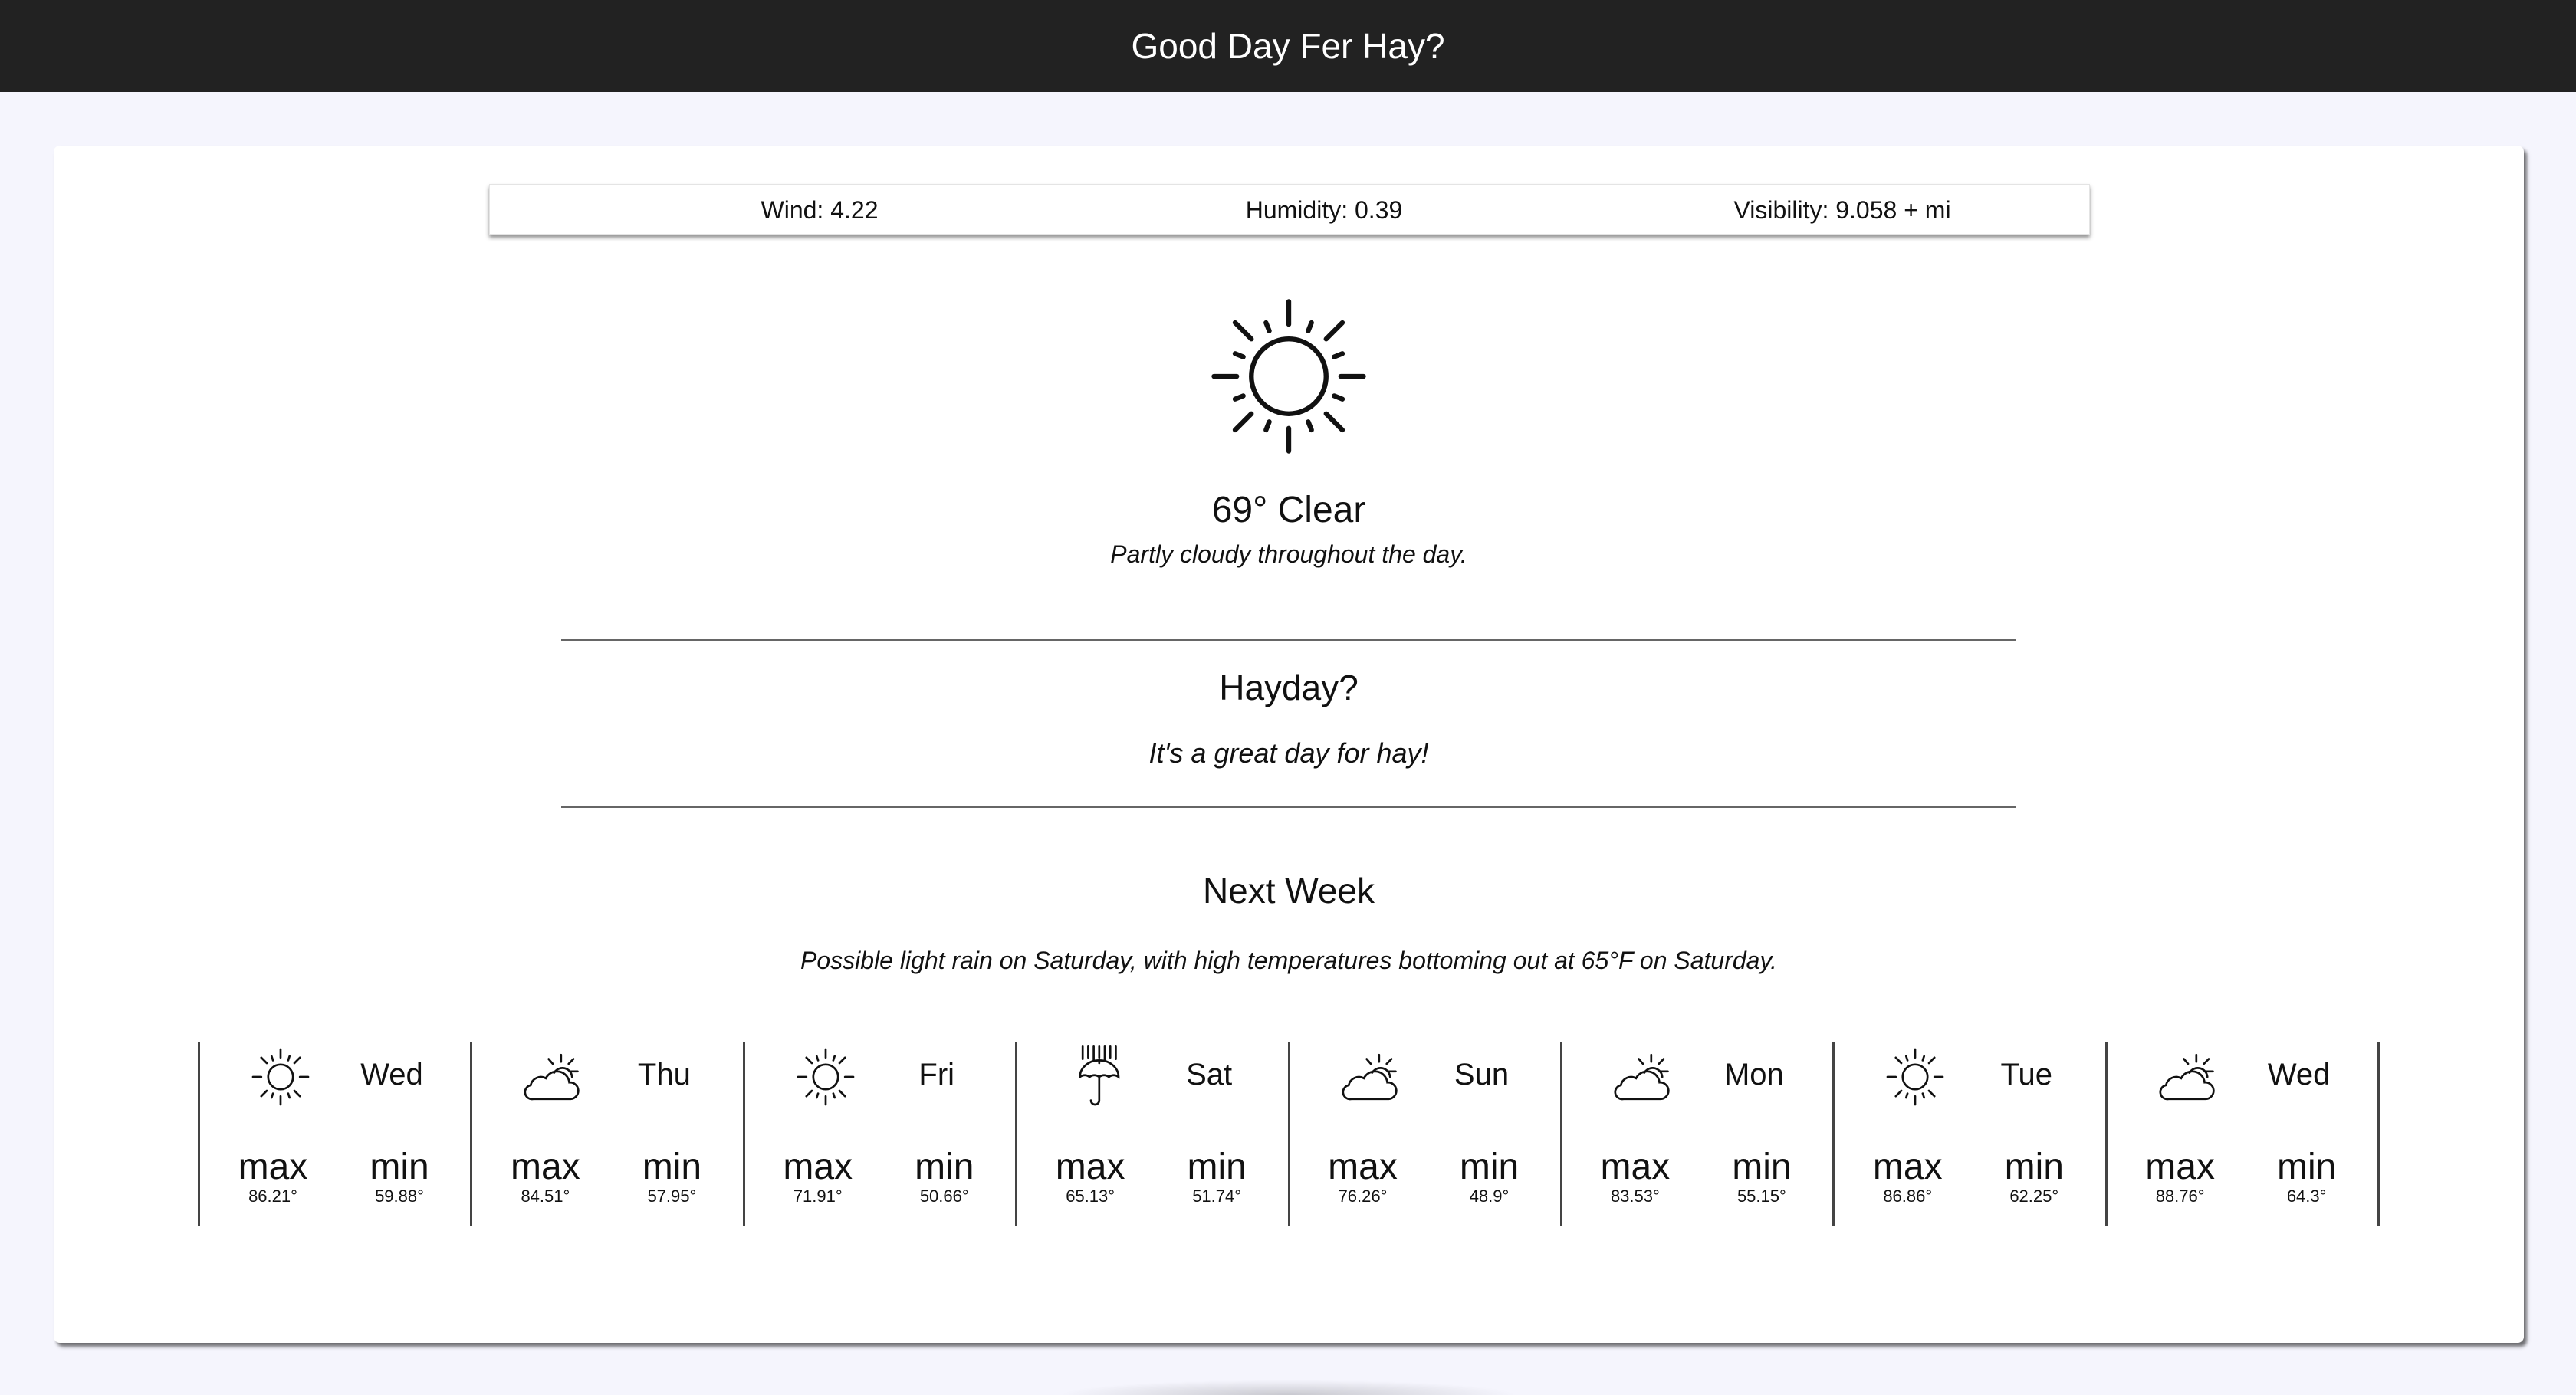 Image resolution: width=2576 pixels, height=1395 pixels. I want to click on min-temp: 50.66°, so click(944, 1197).